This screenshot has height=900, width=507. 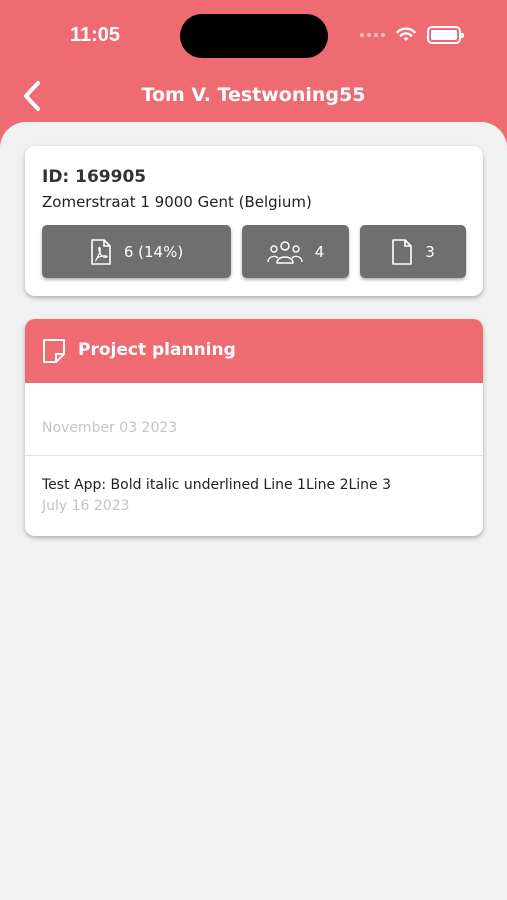 I want to click on documents-pdf-button: 6 (14%), so click(x=136, y=251).